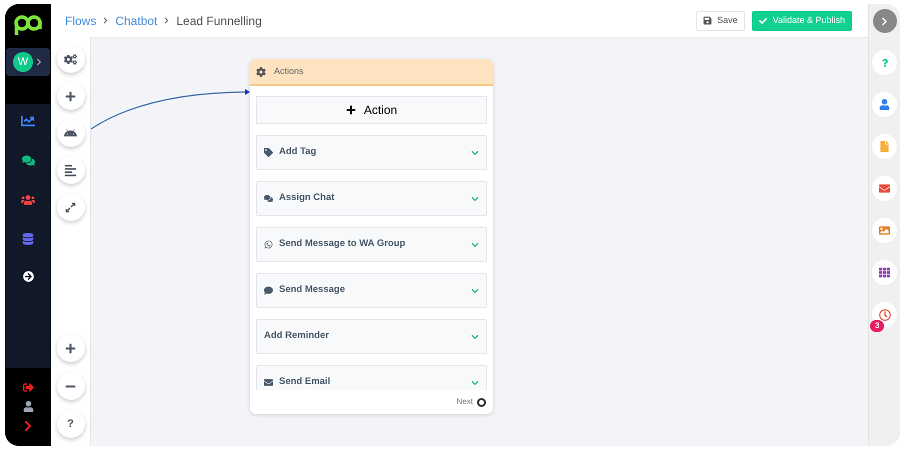 This screenshot has width=908, height=450. What do you see at coordinates (28, 160) in the screenshot?
I see `chat-icon` at bounding box center [28, 160].